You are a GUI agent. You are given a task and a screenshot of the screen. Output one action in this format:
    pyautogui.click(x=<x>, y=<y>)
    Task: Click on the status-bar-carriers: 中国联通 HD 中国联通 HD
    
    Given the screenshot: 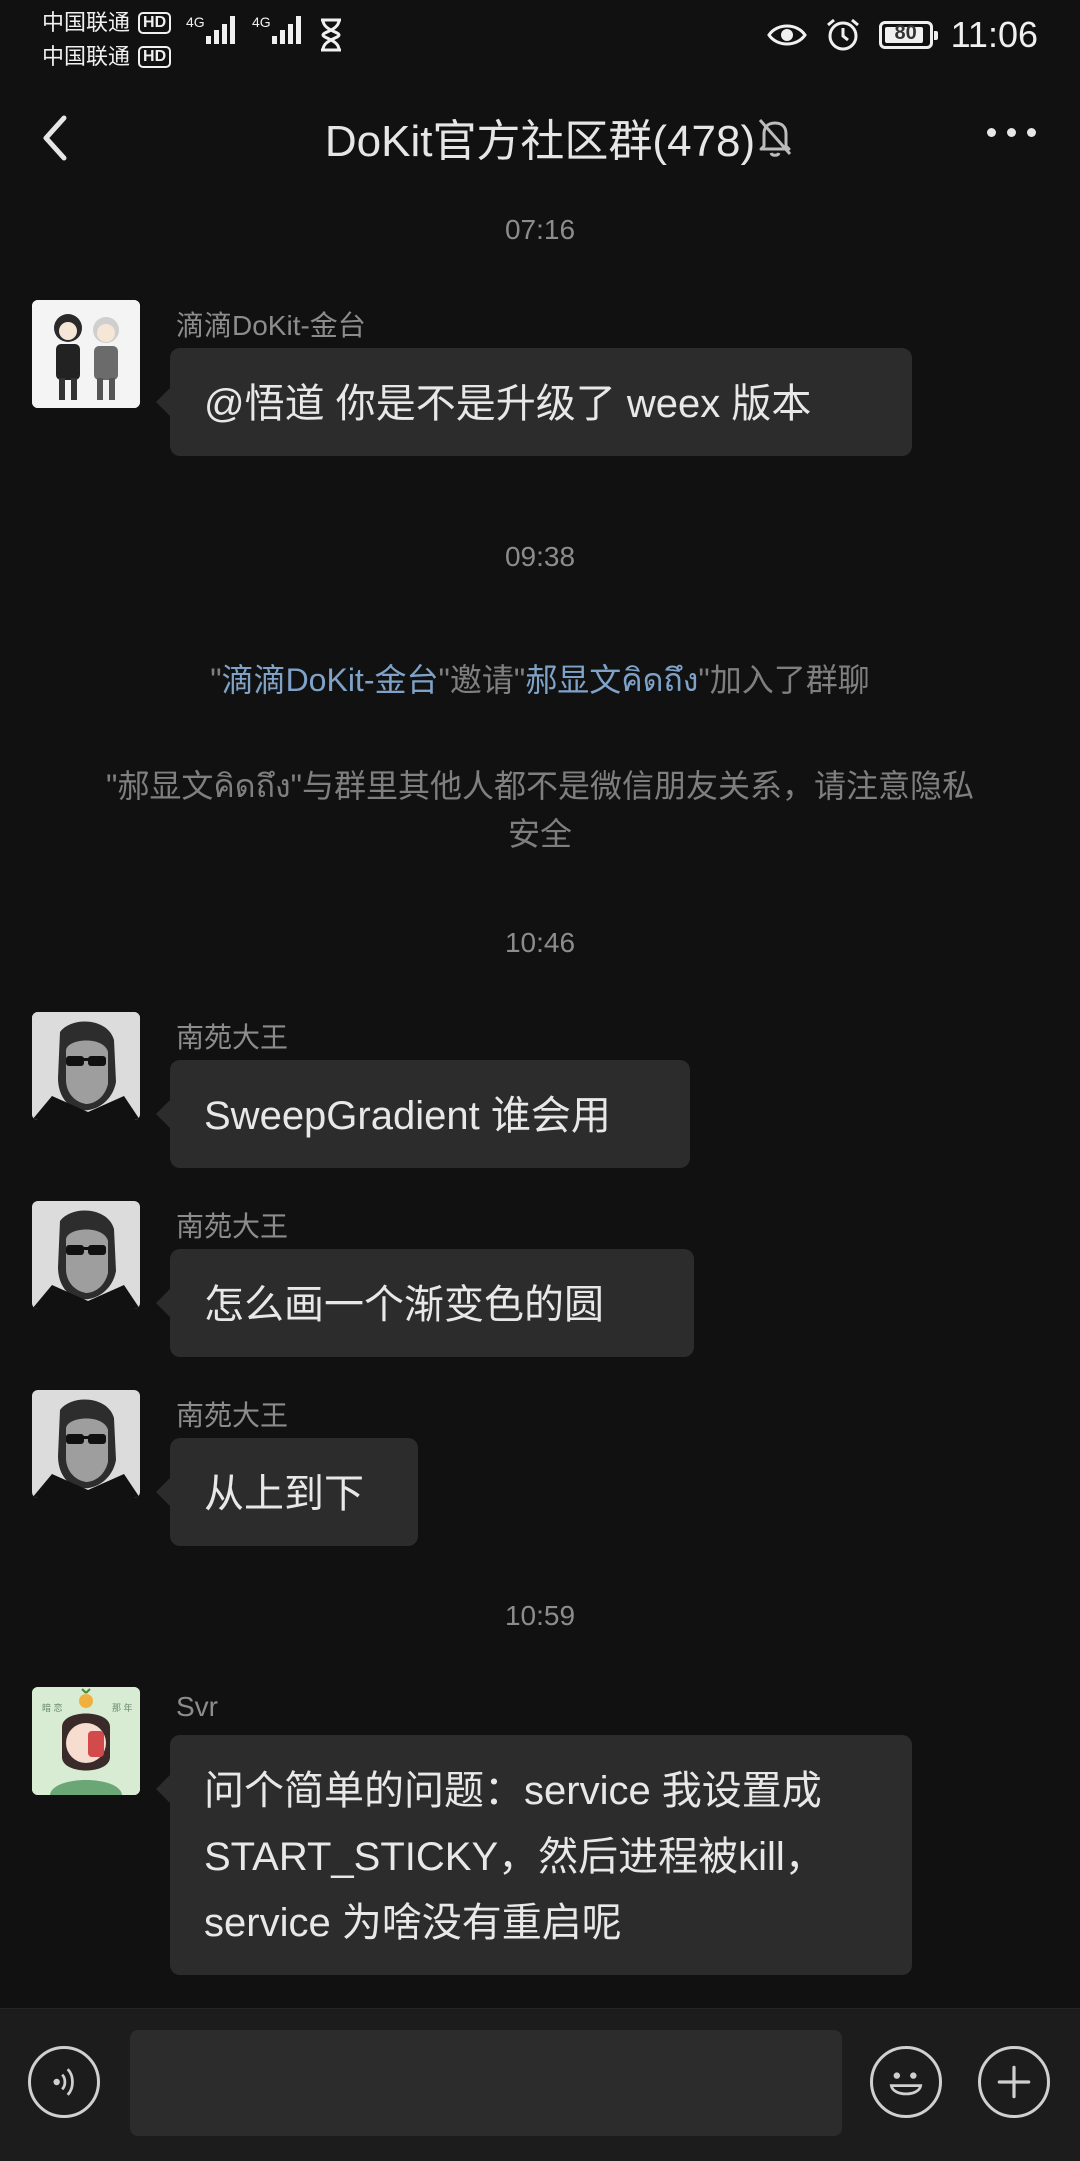 What is the action you would take?
    pyautogui.click(x=107, y=40)
    